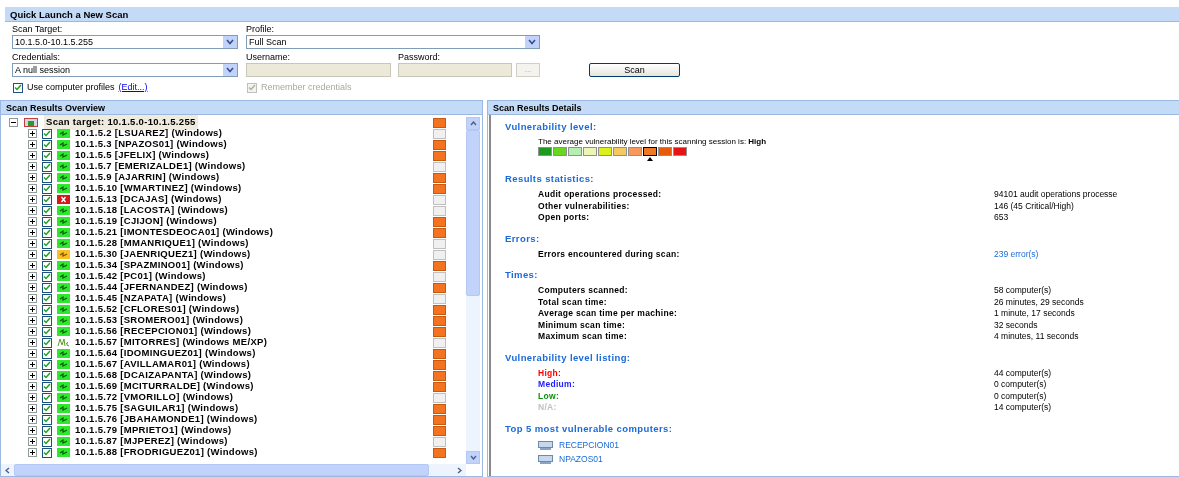 The height and width of the screenshot is (477, 1179). I want to click on vertical-scrollbar, so click(473, 290).